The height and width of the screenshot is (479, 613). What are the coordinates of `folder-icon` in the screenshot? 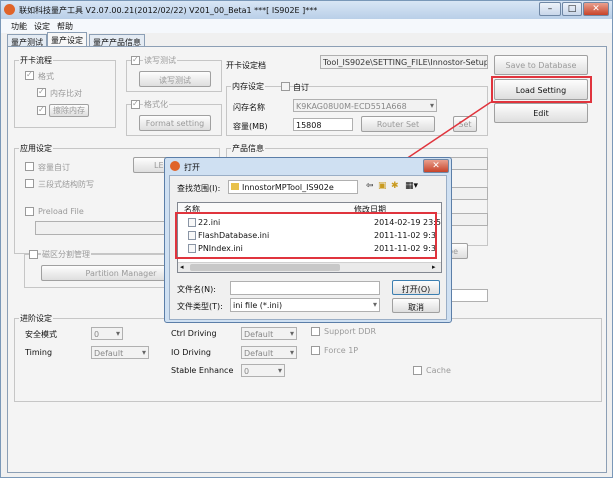 It's located at (235, 186).